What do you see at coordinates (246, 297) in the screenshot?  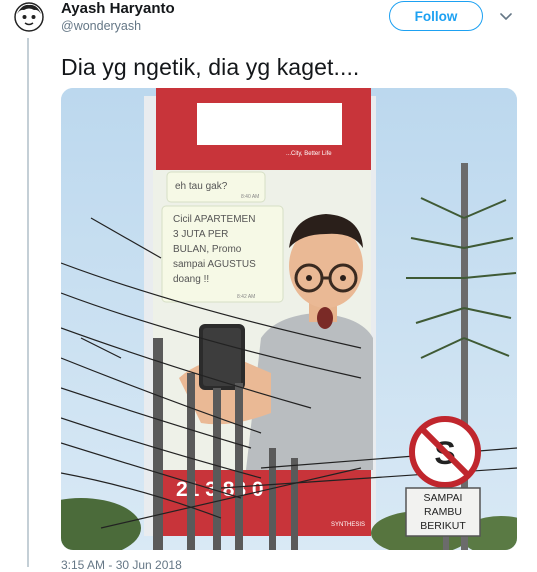 I see `chat-answer-time: 8:42 AM` at bounding box center [246, 297].